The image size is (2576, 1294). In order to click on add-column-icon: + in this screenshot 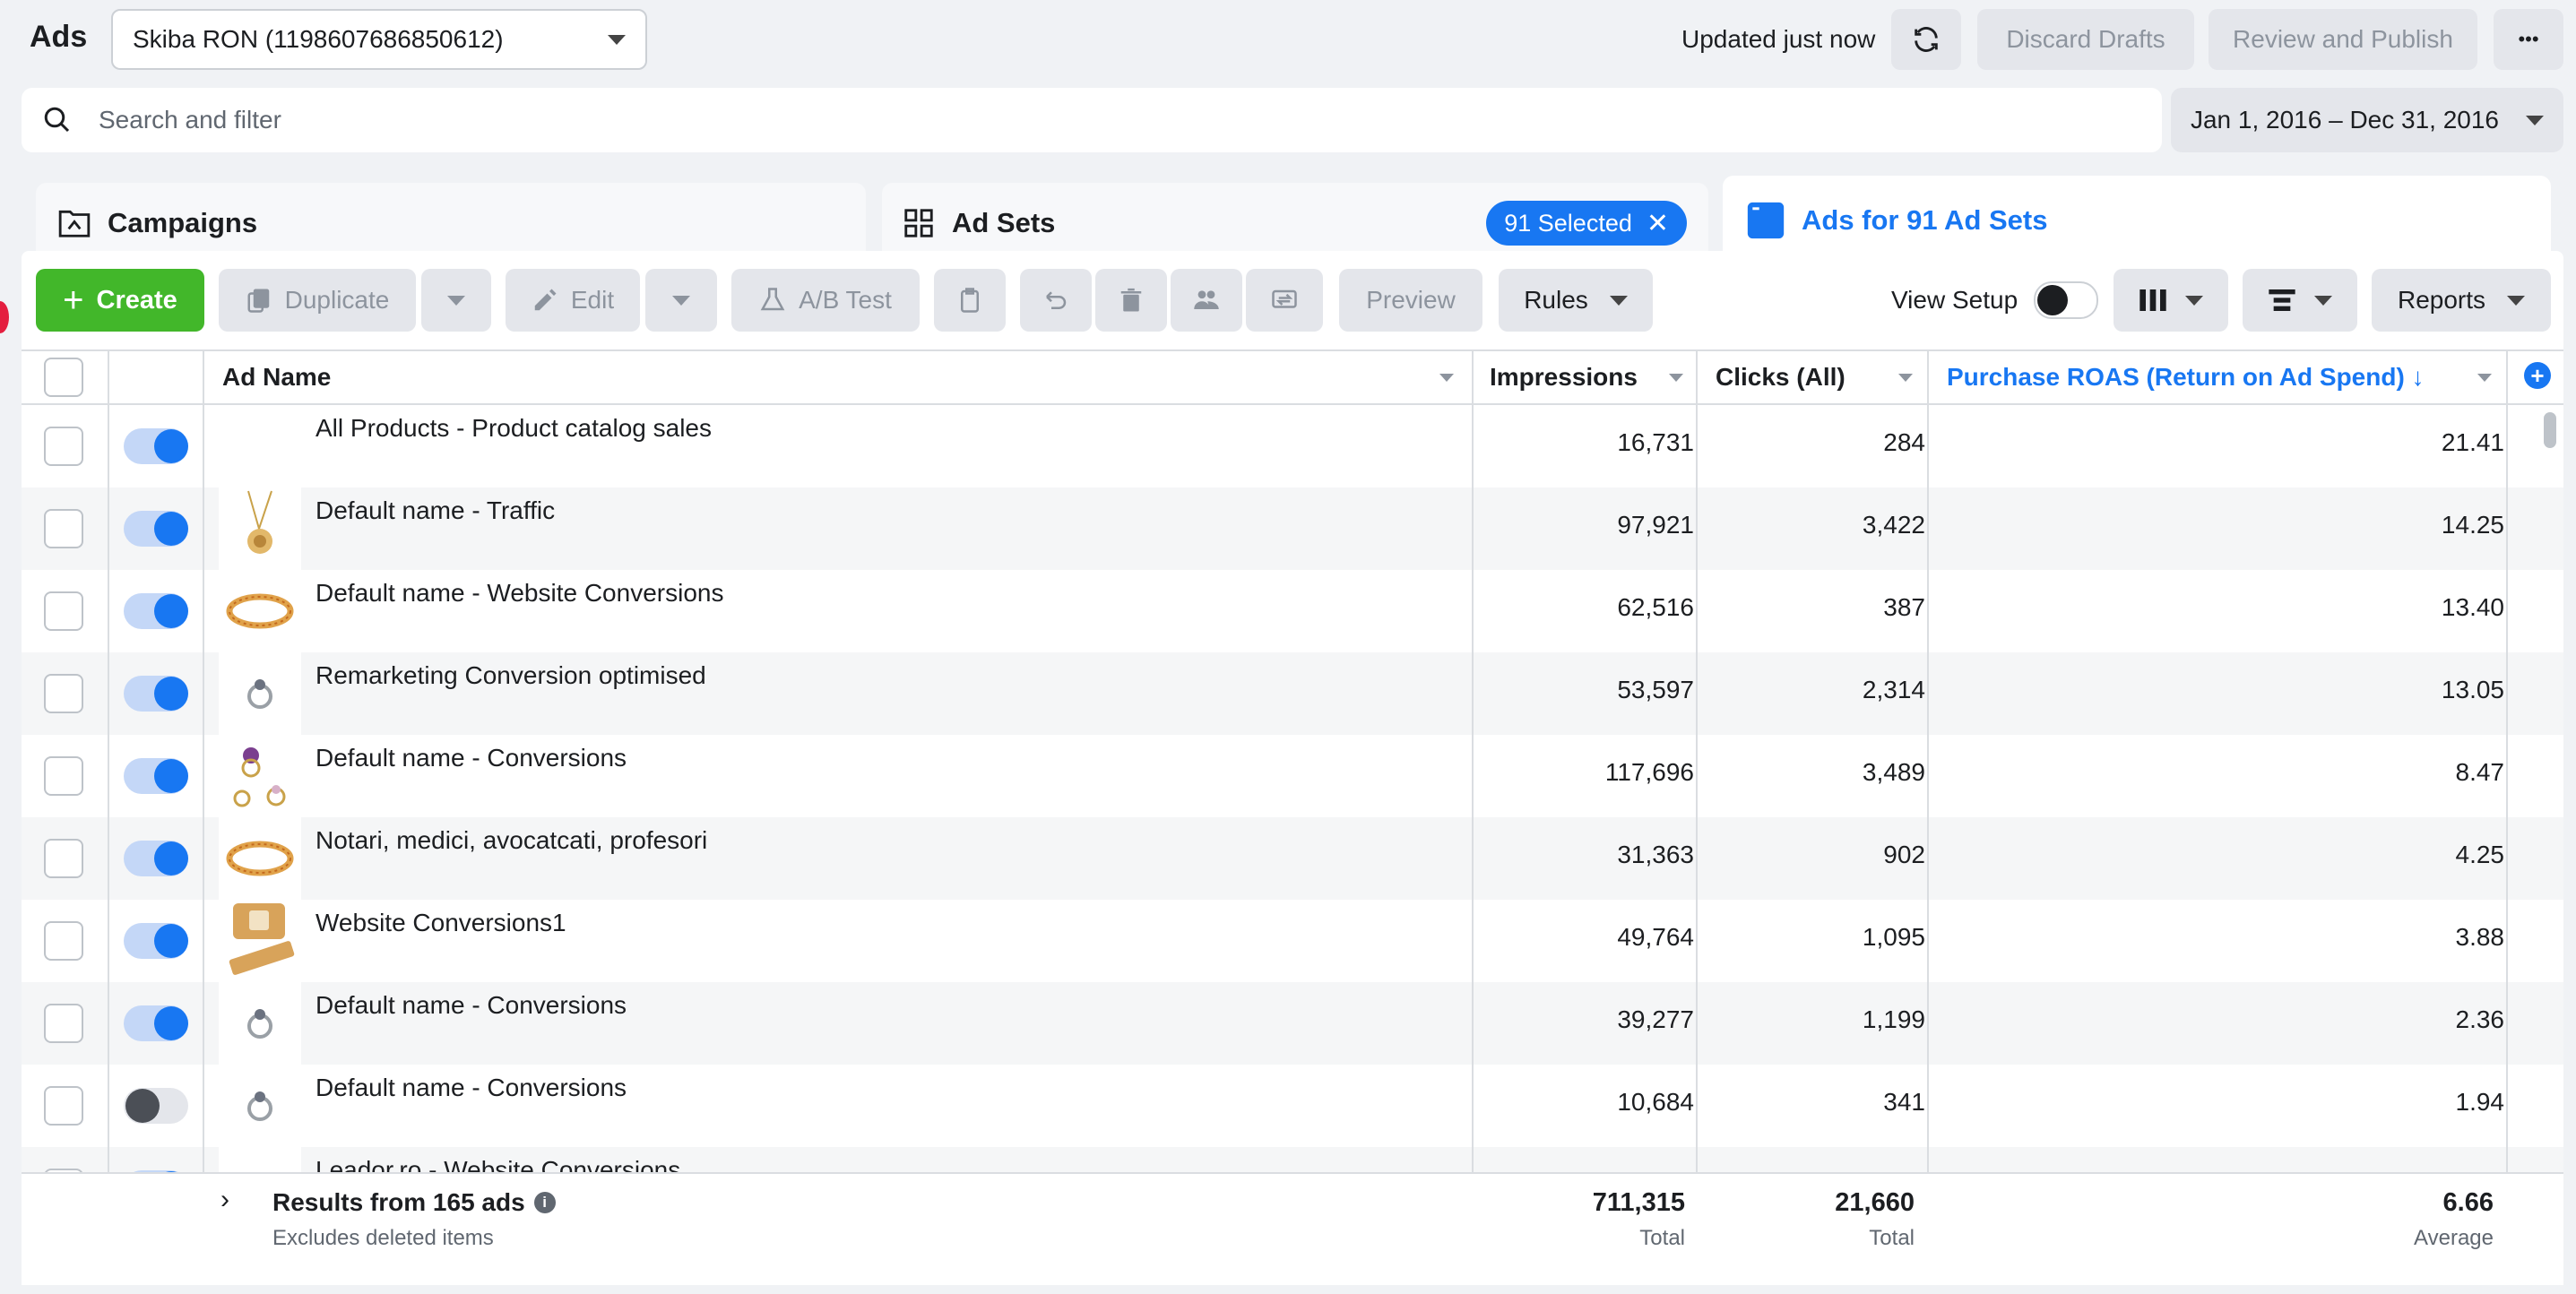, I will do `click(2537, 375)`.